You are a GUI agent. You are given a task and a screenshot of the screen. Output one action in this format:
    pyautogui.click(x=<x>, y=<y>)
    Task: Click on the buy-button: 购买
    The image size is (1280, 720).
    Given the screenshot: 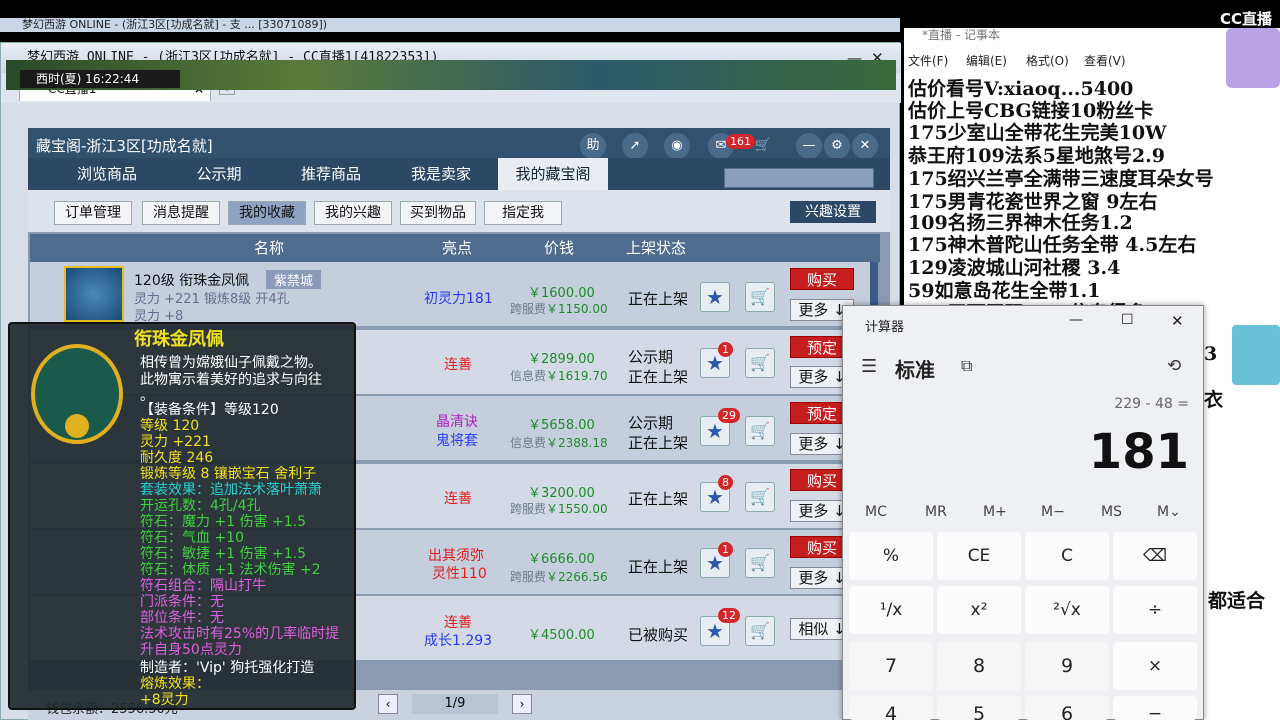 What is the action you would take?
    pyautogui.click(x=822, y=279)
    